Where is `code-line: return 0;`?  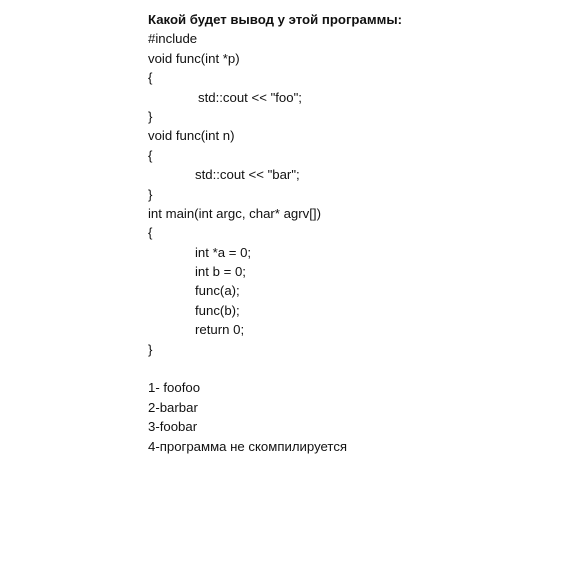
code-line: return 0; is located at coordinates (220, 330).